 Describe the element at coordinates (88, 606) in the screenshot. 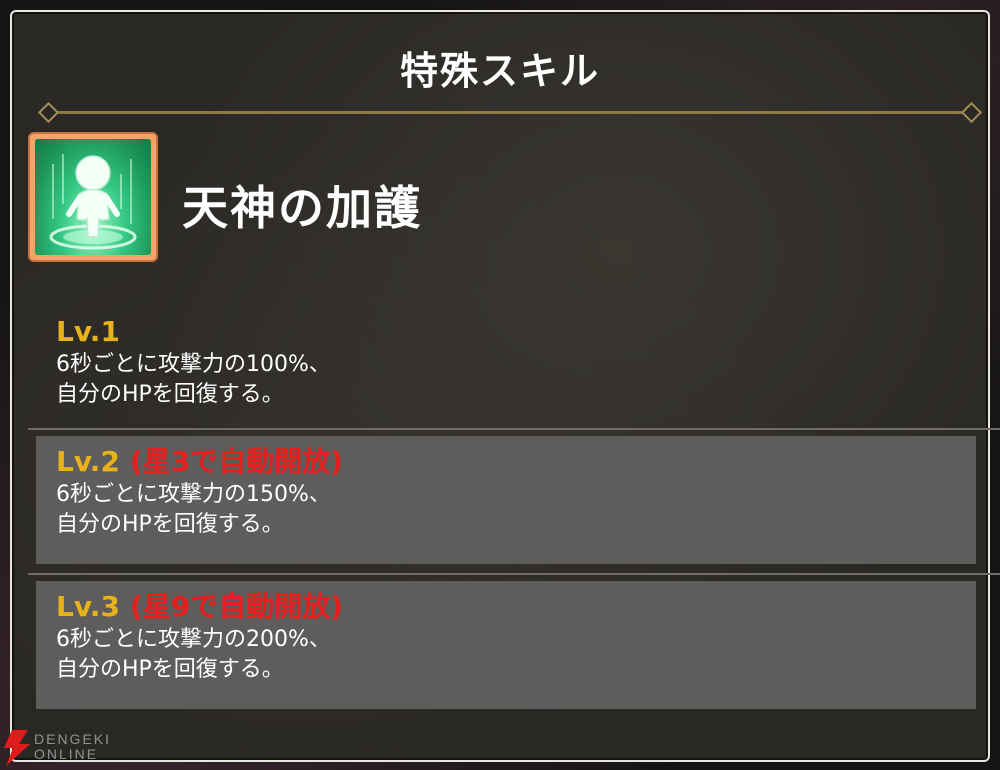

I see `level-label: Lv.3` at that location.